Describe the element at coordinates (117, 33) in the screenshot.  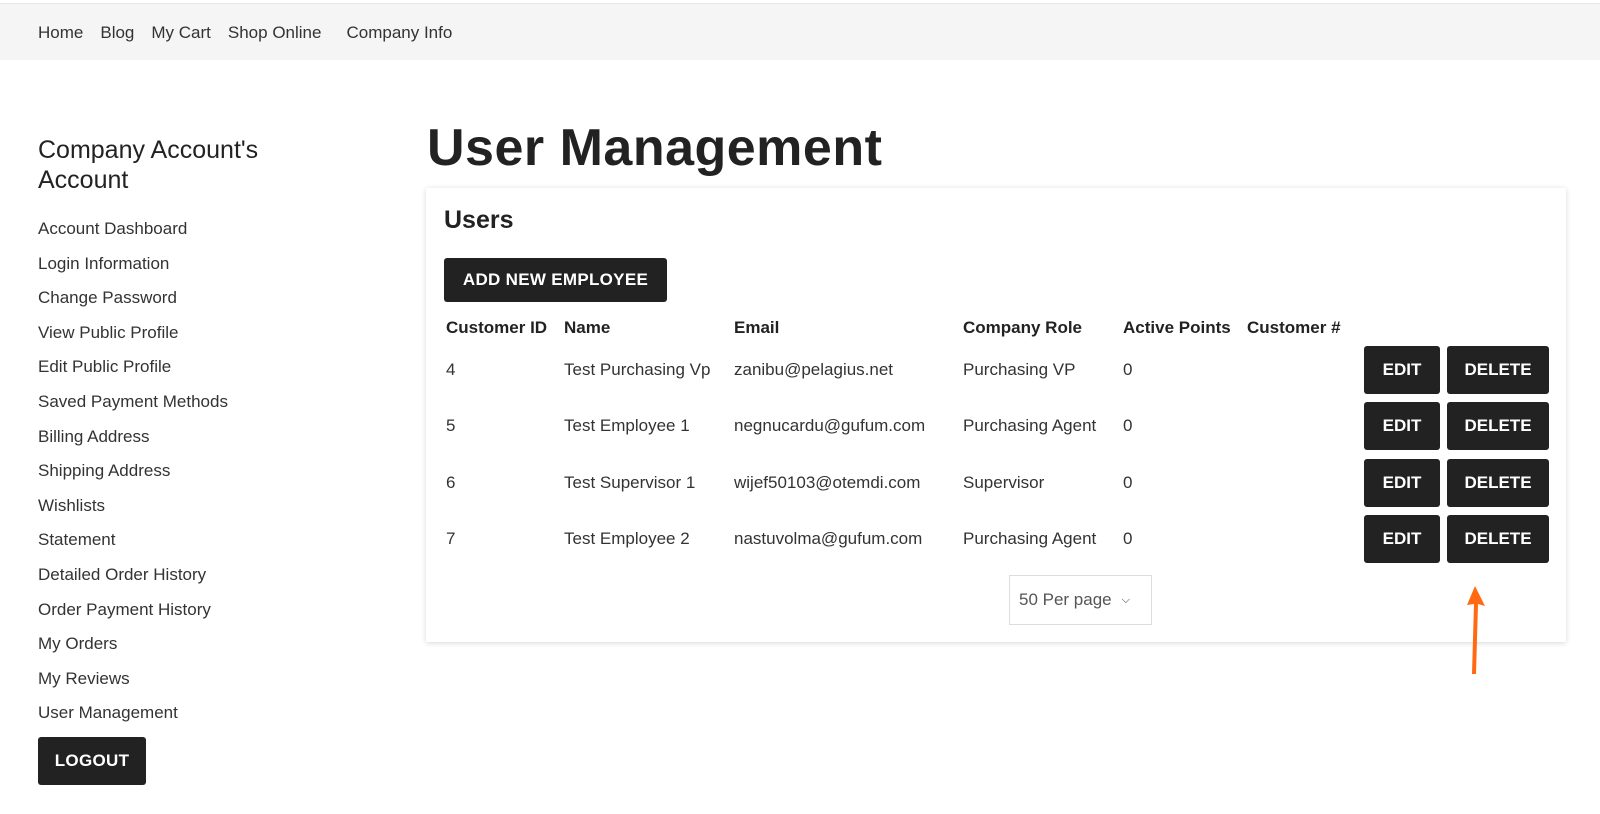
I see `nav-blog-link: Blog` at that location.